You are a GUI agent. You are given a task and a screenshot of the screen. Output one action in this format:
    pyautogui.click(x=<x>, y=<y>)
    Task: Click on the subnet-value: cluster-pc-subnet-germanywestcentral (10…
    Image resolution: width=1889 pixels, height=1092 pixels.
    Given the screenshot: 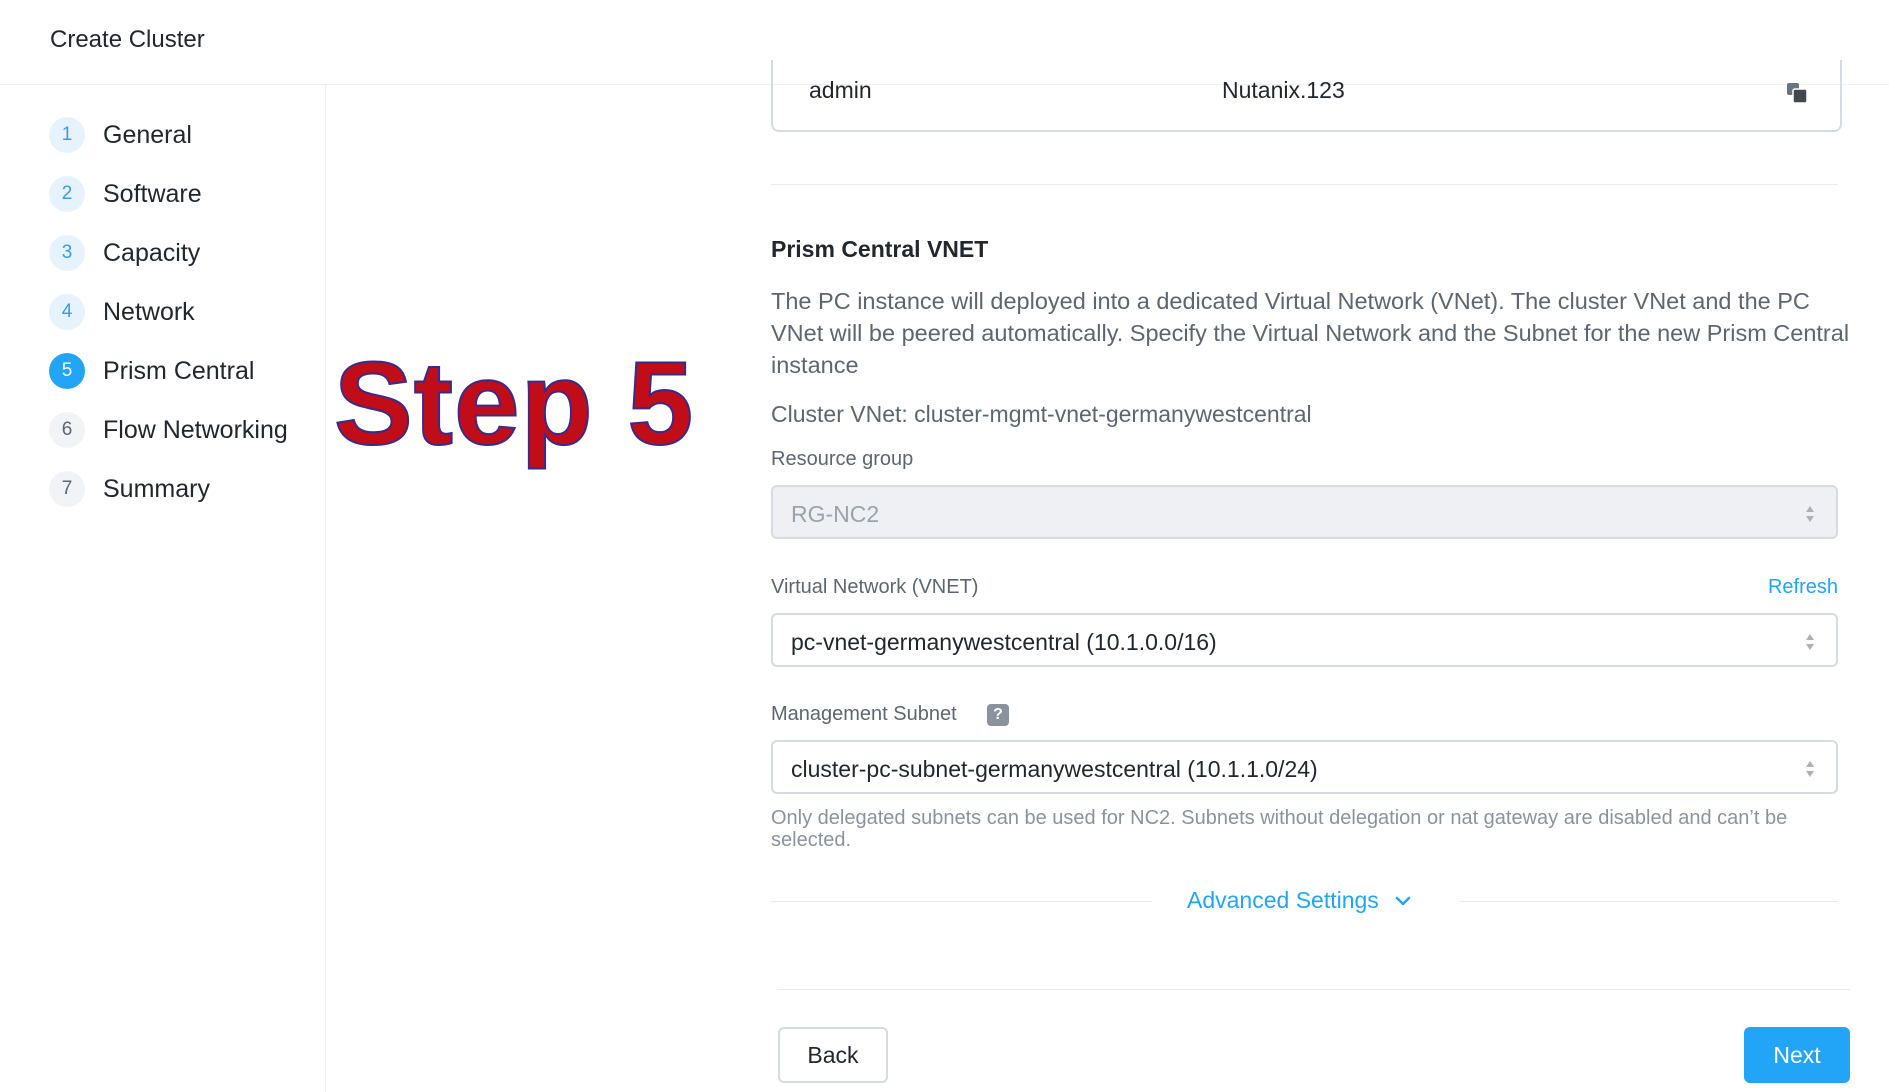 What is the action you would take?
    pyautogui.click(x=1054, y=769)
    